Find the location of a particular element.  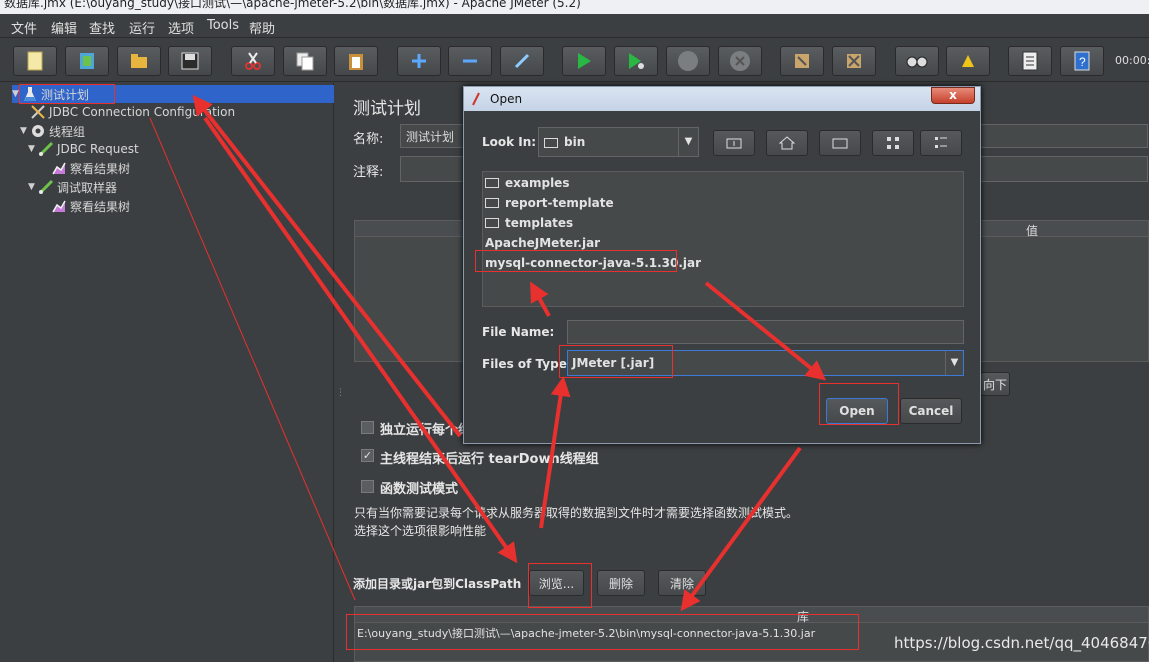

menu-file: 文件 is located at coordinates (24, 27).